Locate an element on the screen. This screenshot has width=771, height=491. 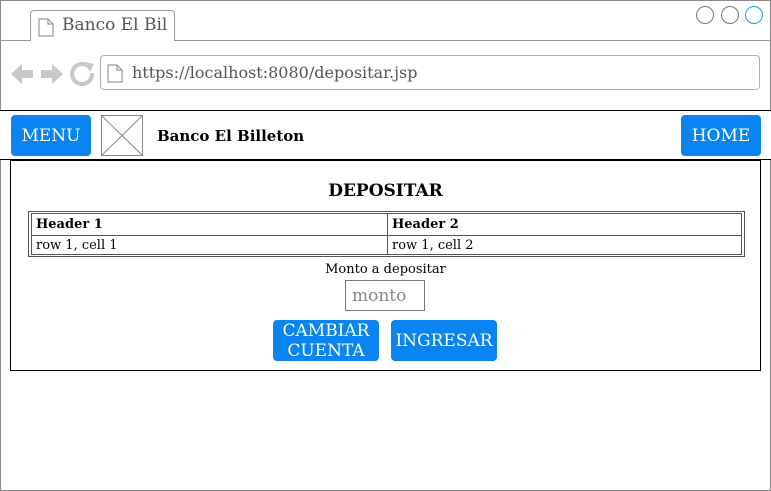
back-arrow-icon is located at coordinates (22, 74).